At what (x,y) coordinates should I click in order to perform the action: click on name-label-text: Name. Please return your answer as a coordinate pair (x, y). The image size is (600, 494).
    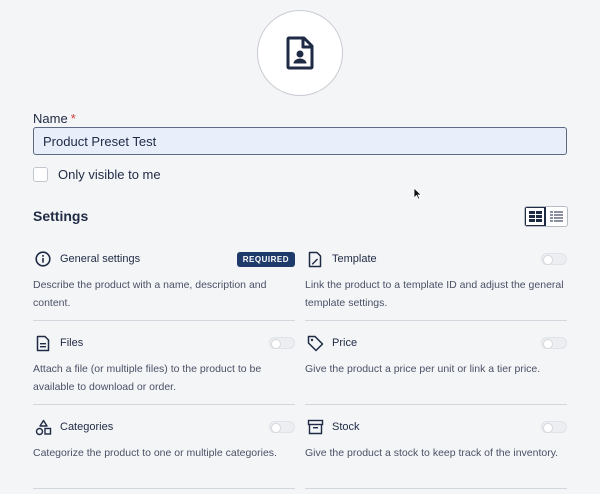
    Looking at the image, I should click on (50, 118).